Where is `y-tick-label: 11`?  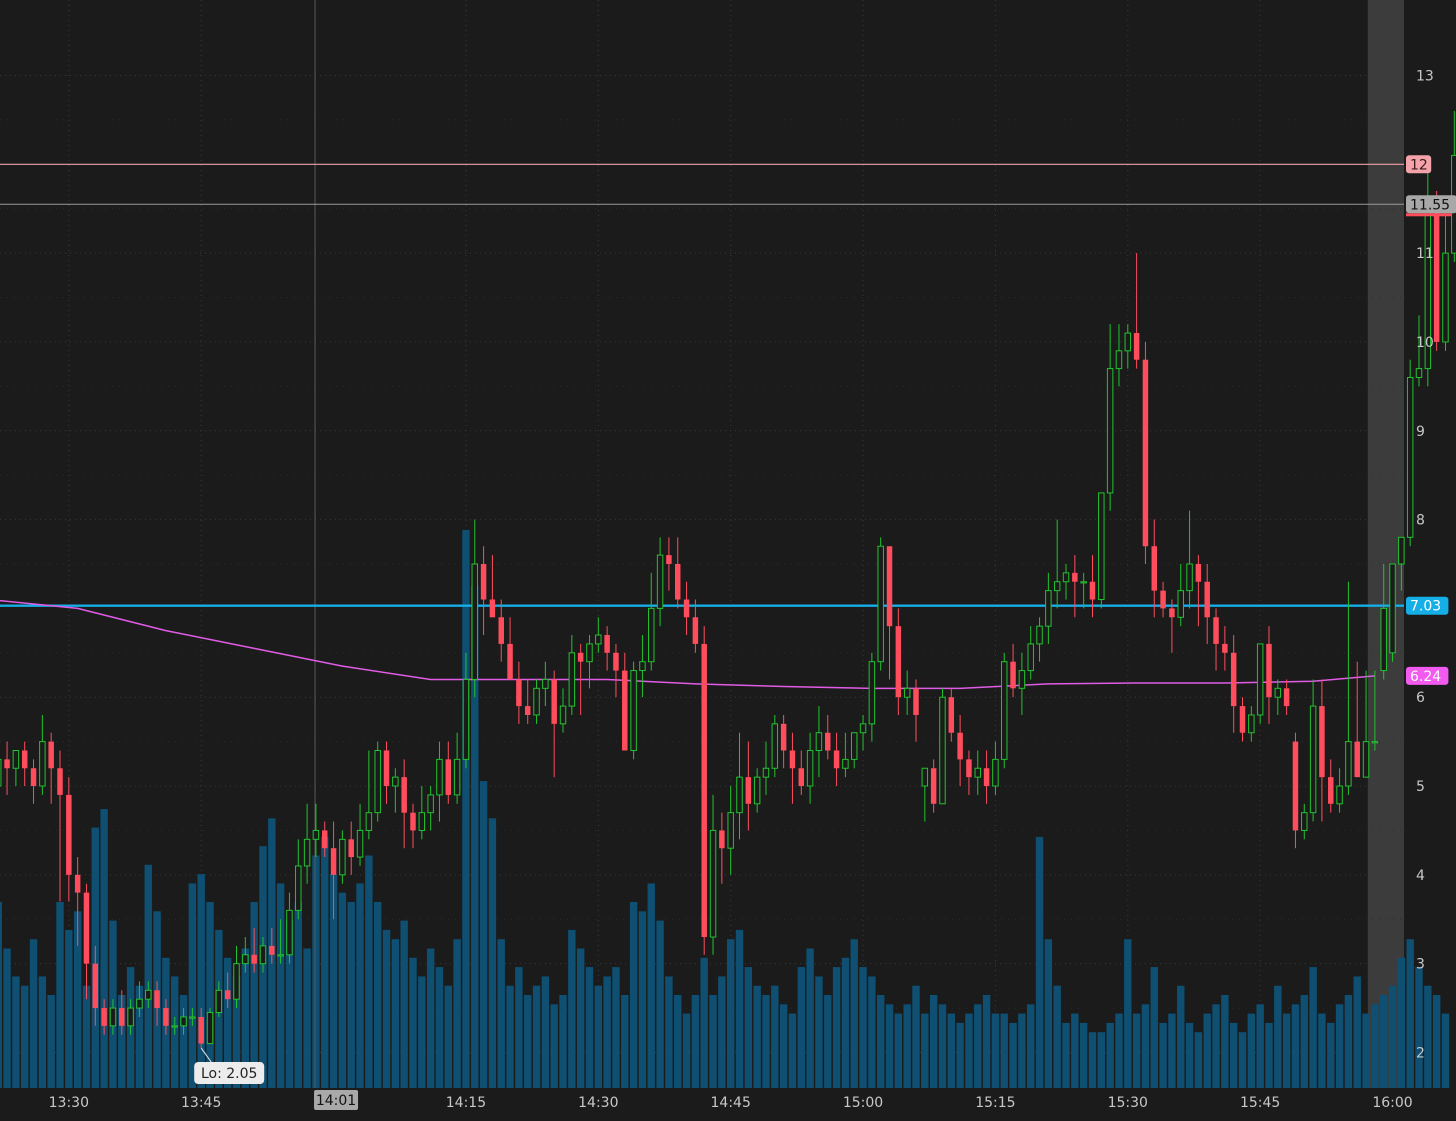 y-tick-label: 11 is located at coordinates (1425, 254).